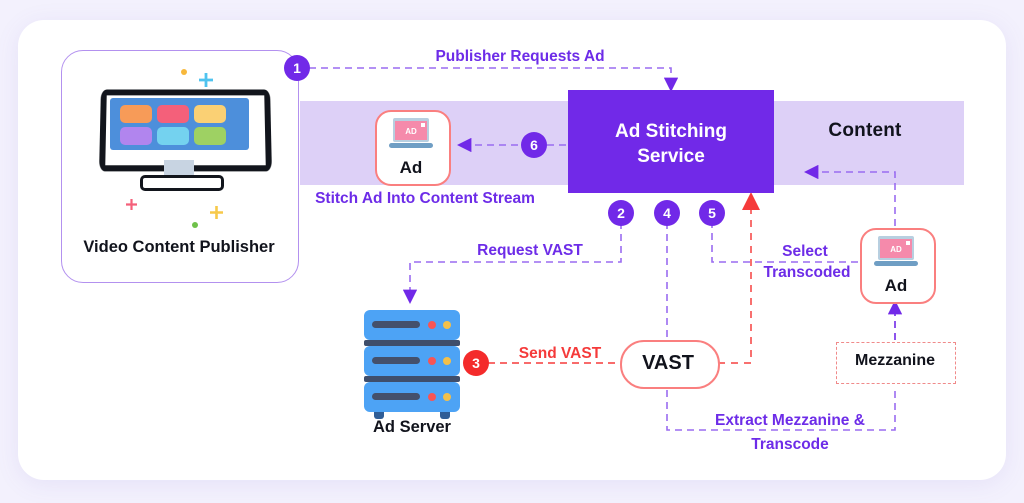 The height and width of the screenshot is (503, 1024). What do you see at coordinates (865, 130) in the screenshot?
I see `content-label: Content` at bounding box center [865, 130].